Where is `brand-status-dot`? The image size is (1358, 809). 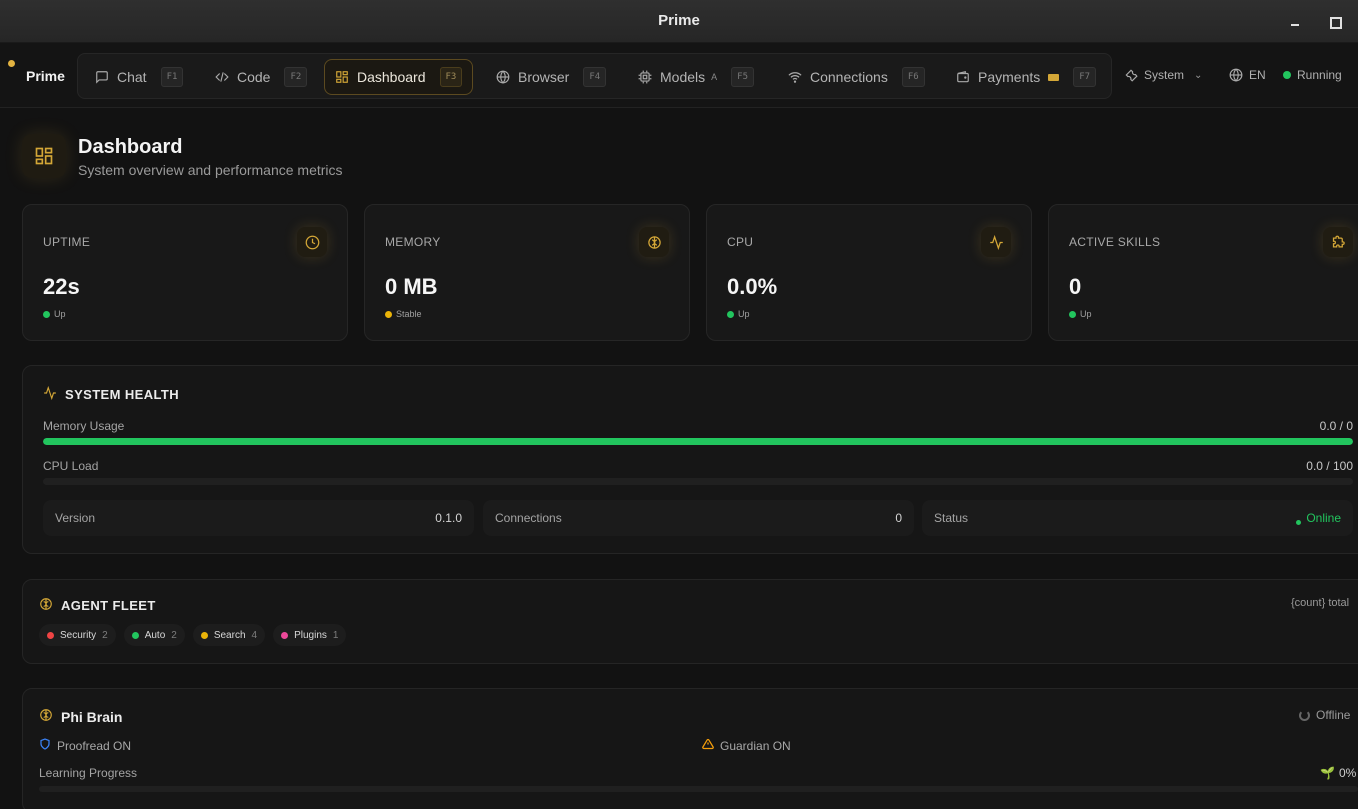 brand-status-dot is located at coordinates (11, 63).